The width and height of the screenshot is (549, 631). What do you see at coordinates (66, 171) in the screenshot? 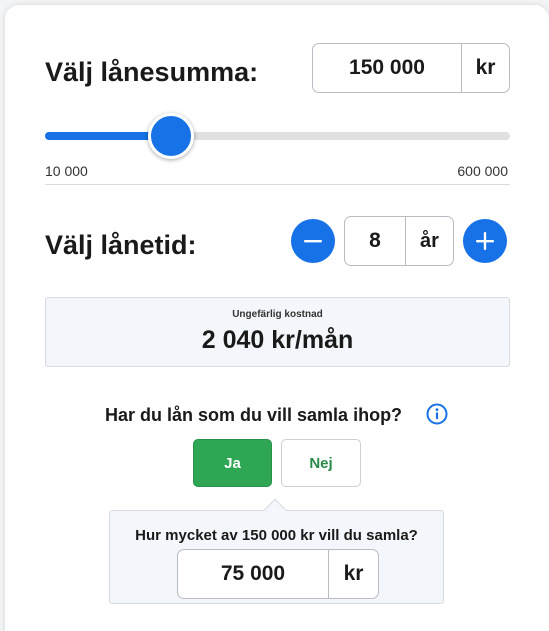
I see `slider-min-label: 10 000` at bounding box center [66, 171].